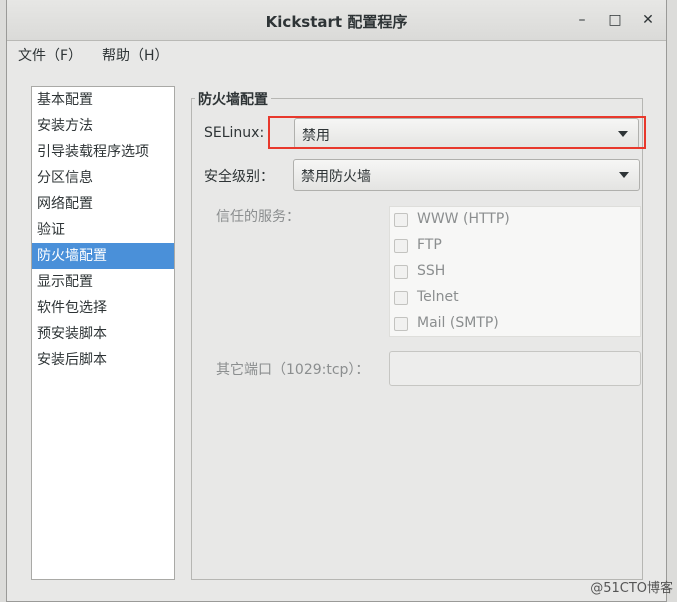 The height and width of the screenshot is (602, 677). Describe the element at coordinates (336, 55) in the screenshot. I see `menu-bar: 文件（F） 帮助（H）` at that location.